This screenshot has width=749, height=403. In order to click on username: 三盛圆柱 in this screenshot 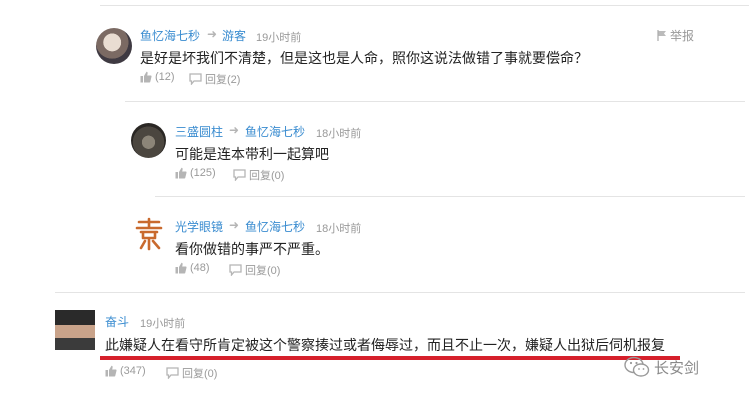, I will do `click(199, 131)`.